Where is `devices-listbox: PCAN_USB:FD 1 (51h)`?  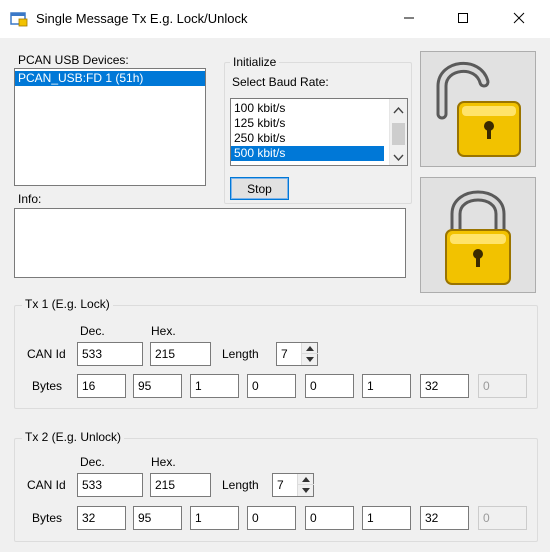 devices-listbox: PCAN_USB:FD 1 (51h) is located at coordinates (110, 127).